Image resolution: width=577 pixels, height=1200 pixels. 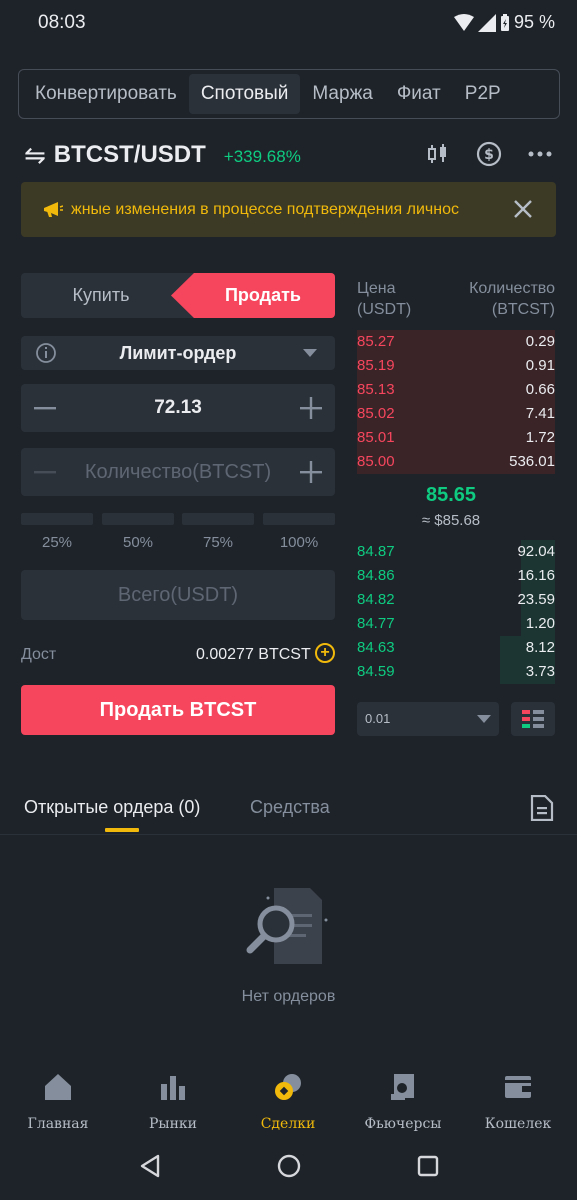 What do you see at coordinates (62, 22) in the screenshot?
I see `status-time: 08:03` at bounding box center [62, 22].